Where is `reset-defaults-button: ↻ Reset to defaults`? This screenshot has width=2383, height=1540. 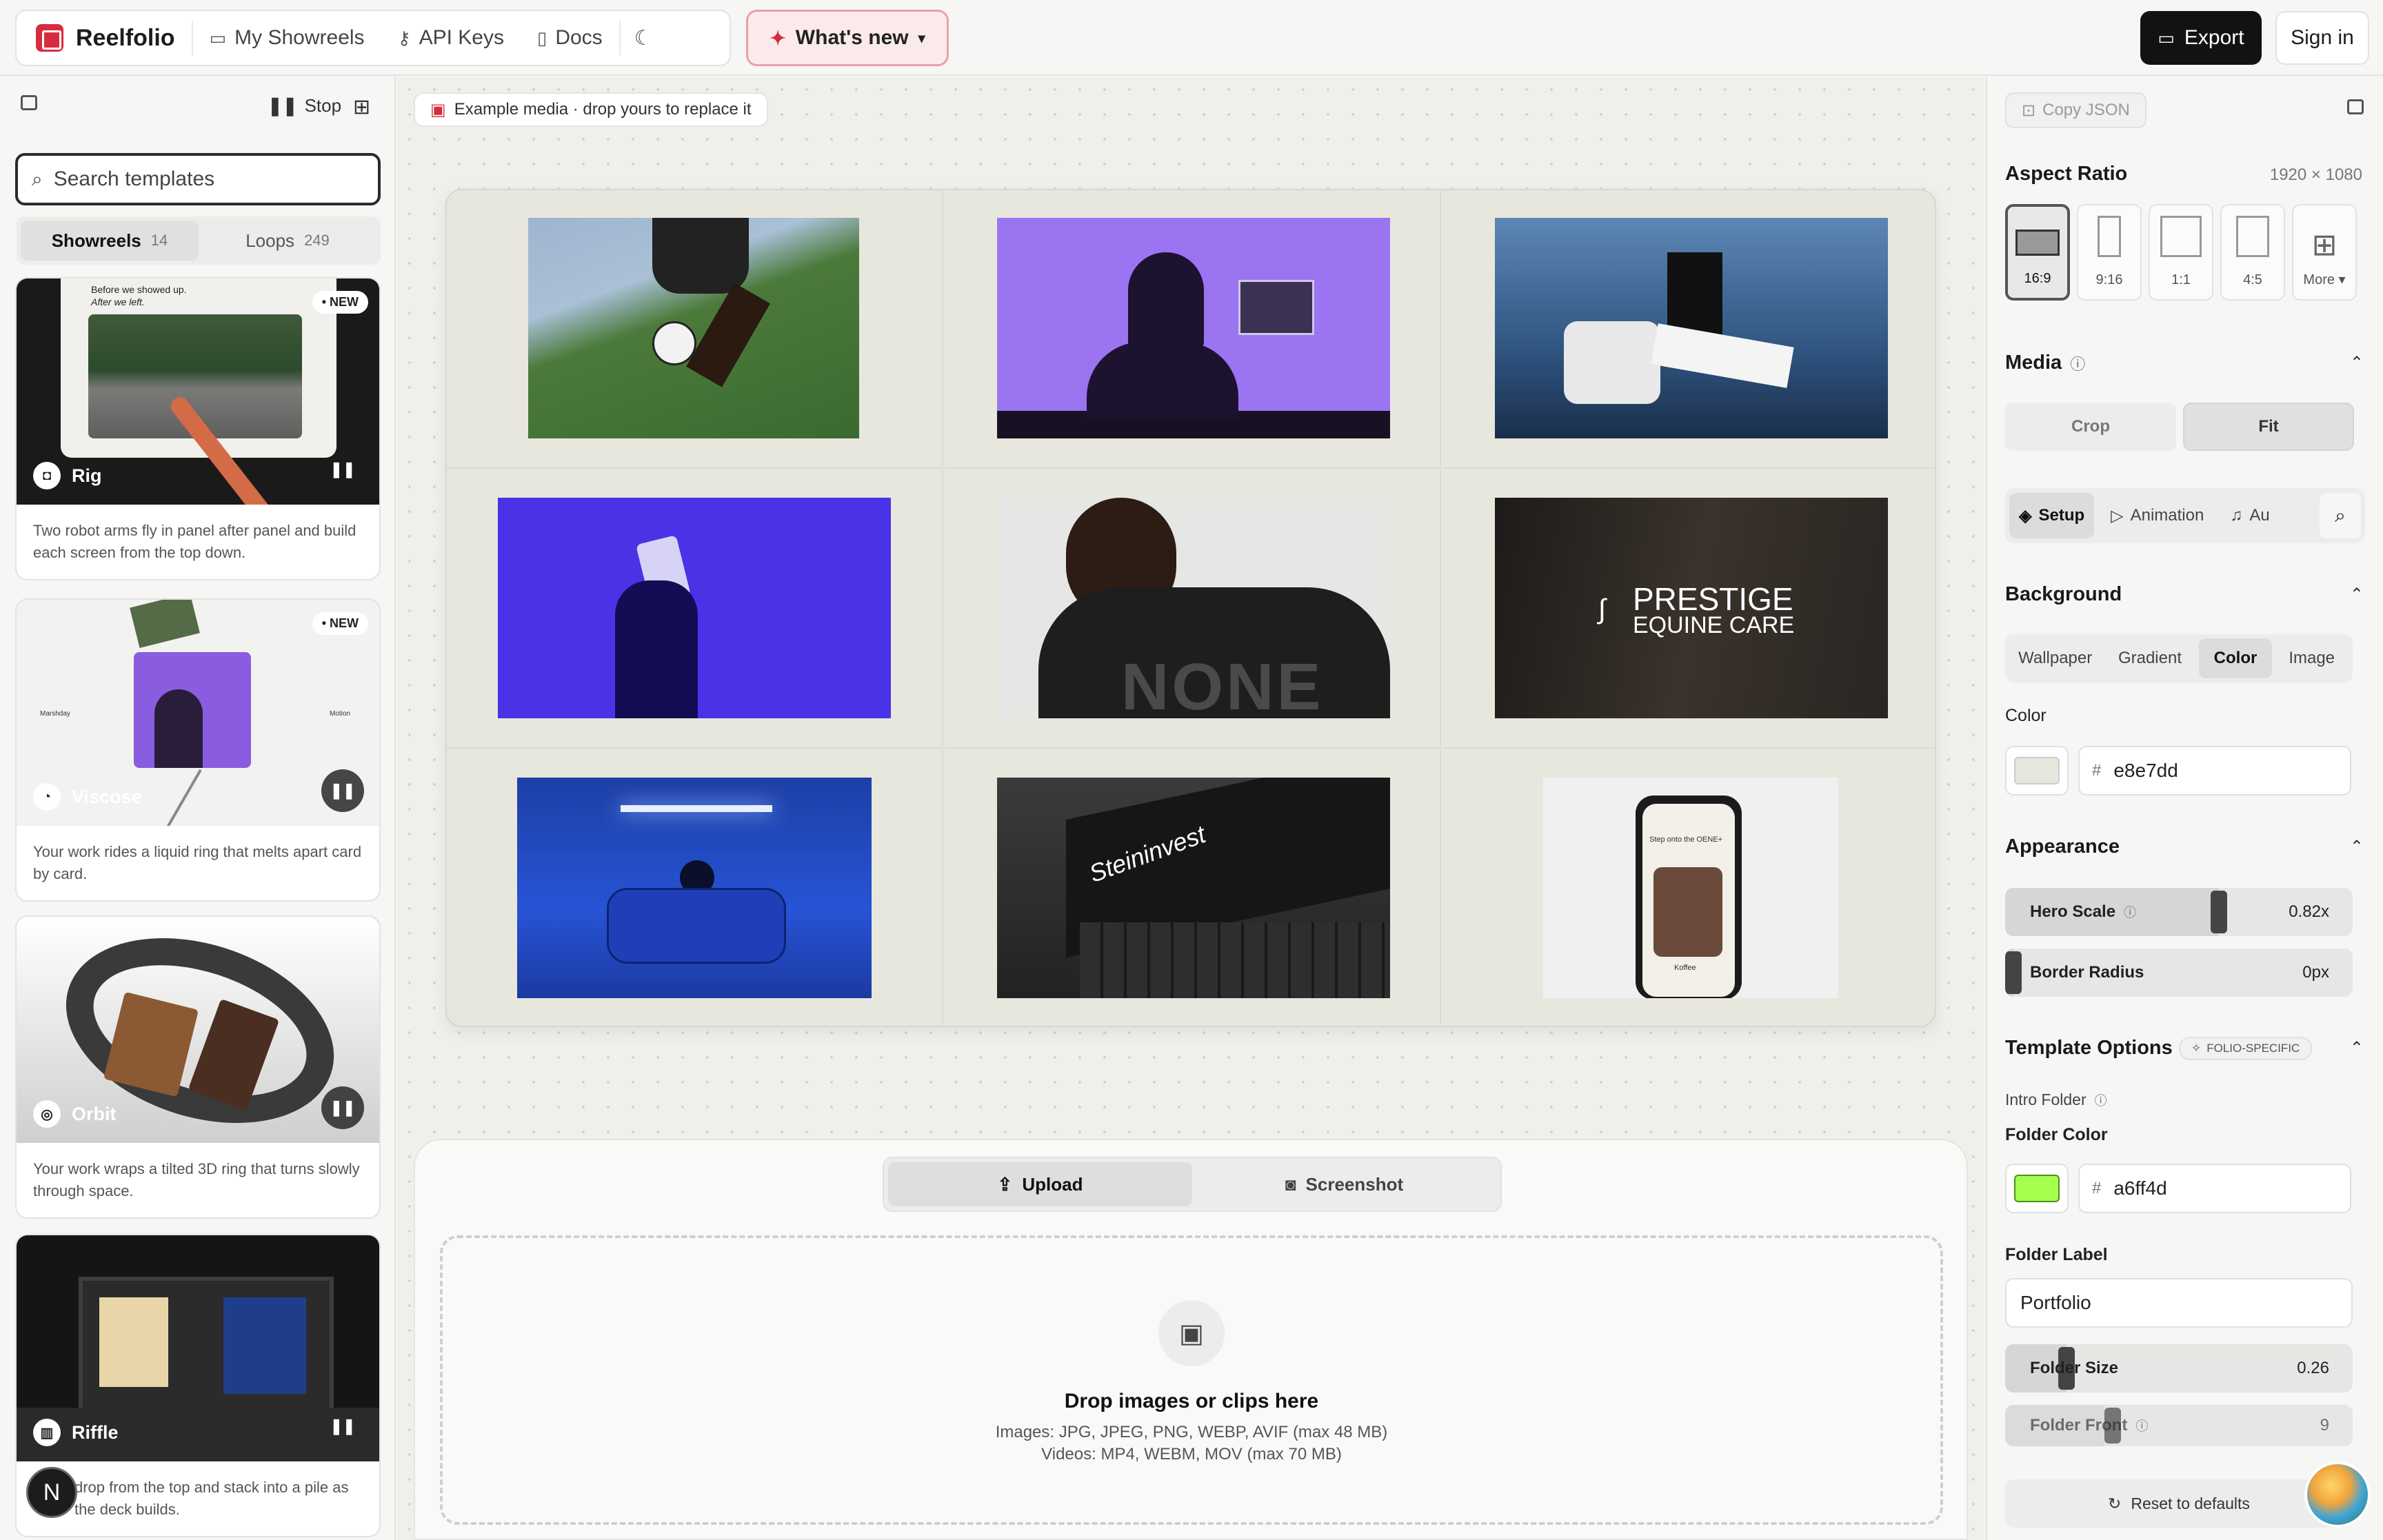
reset-defaults-button: ↻ Reset to defaults is located at coordinates (2179, 1504).